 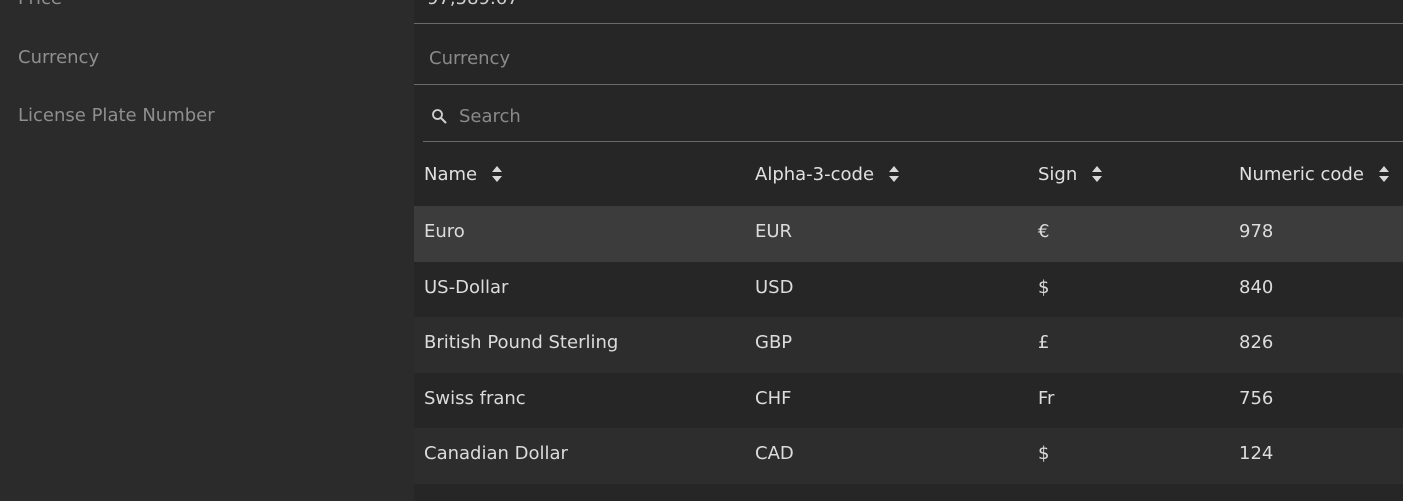 What do you see at coordinates (908, 456) in the screenshot?
I see `table-row: Canadian Dollar CAD $ 124` at bounding box center [908, 456].